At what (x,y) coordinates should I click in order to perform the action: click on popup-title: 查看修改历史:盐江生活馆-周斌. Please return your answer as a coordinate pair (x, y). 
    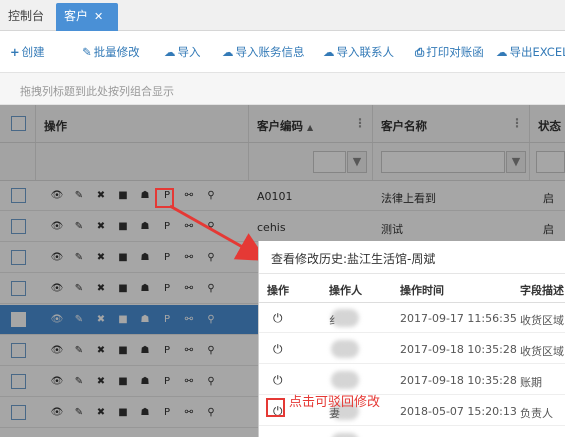
    Looking at the image, I should click on (353, 259).